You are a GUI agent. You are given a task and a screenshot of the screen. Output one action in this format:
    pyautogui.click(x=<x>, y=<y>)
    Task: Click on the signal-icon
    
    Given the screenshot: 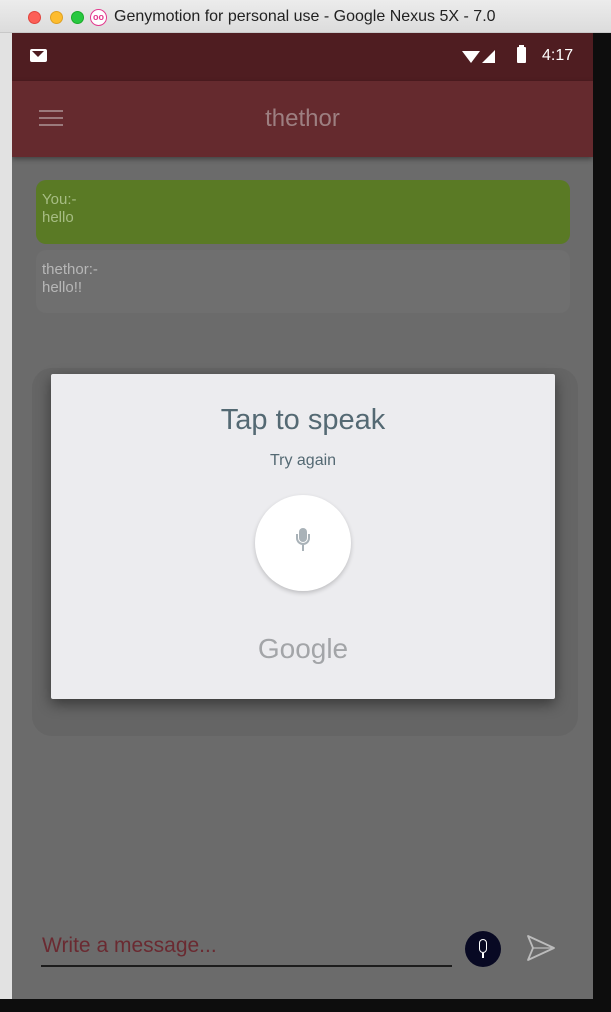 What is the action you would take?
    pyautogui.click(x=488, y=56)
    